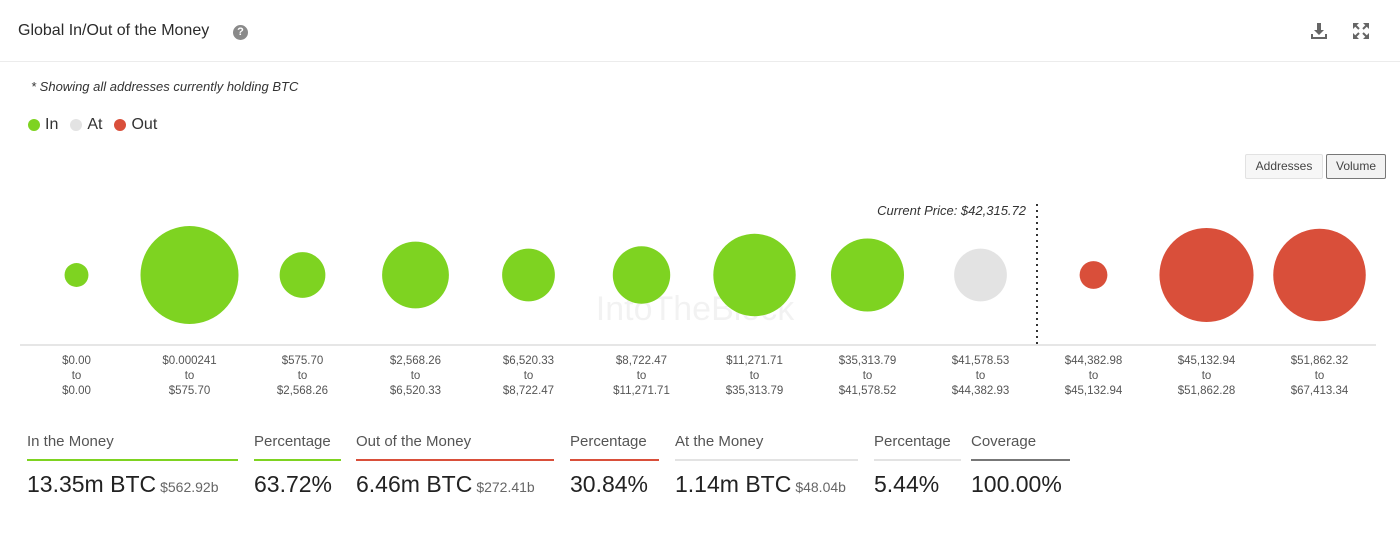 The width and height of the screenshot is (1400, 536). Describe the element at coordinates (76, 125) in the screenshot. I see `legend-at-dot` at that location.